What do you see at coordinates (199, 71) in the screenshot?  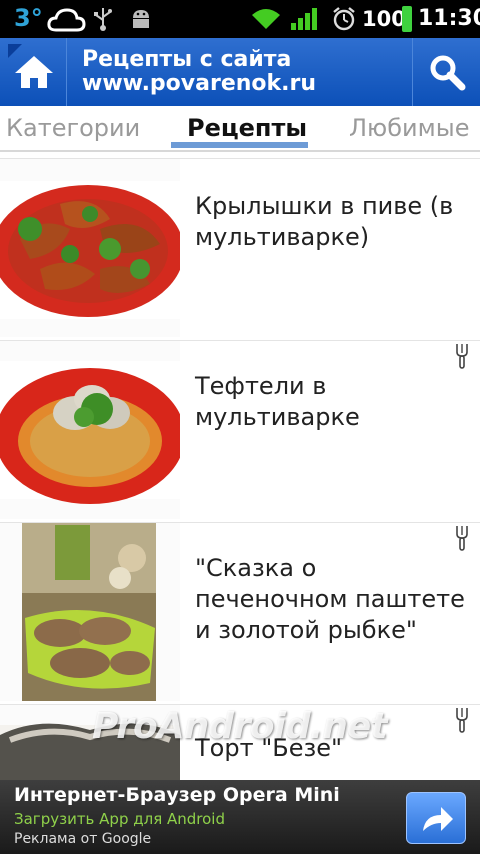 I see `app-title: Рецепты с сайта www.povarenok.ru` at bounding box center [199, 71].